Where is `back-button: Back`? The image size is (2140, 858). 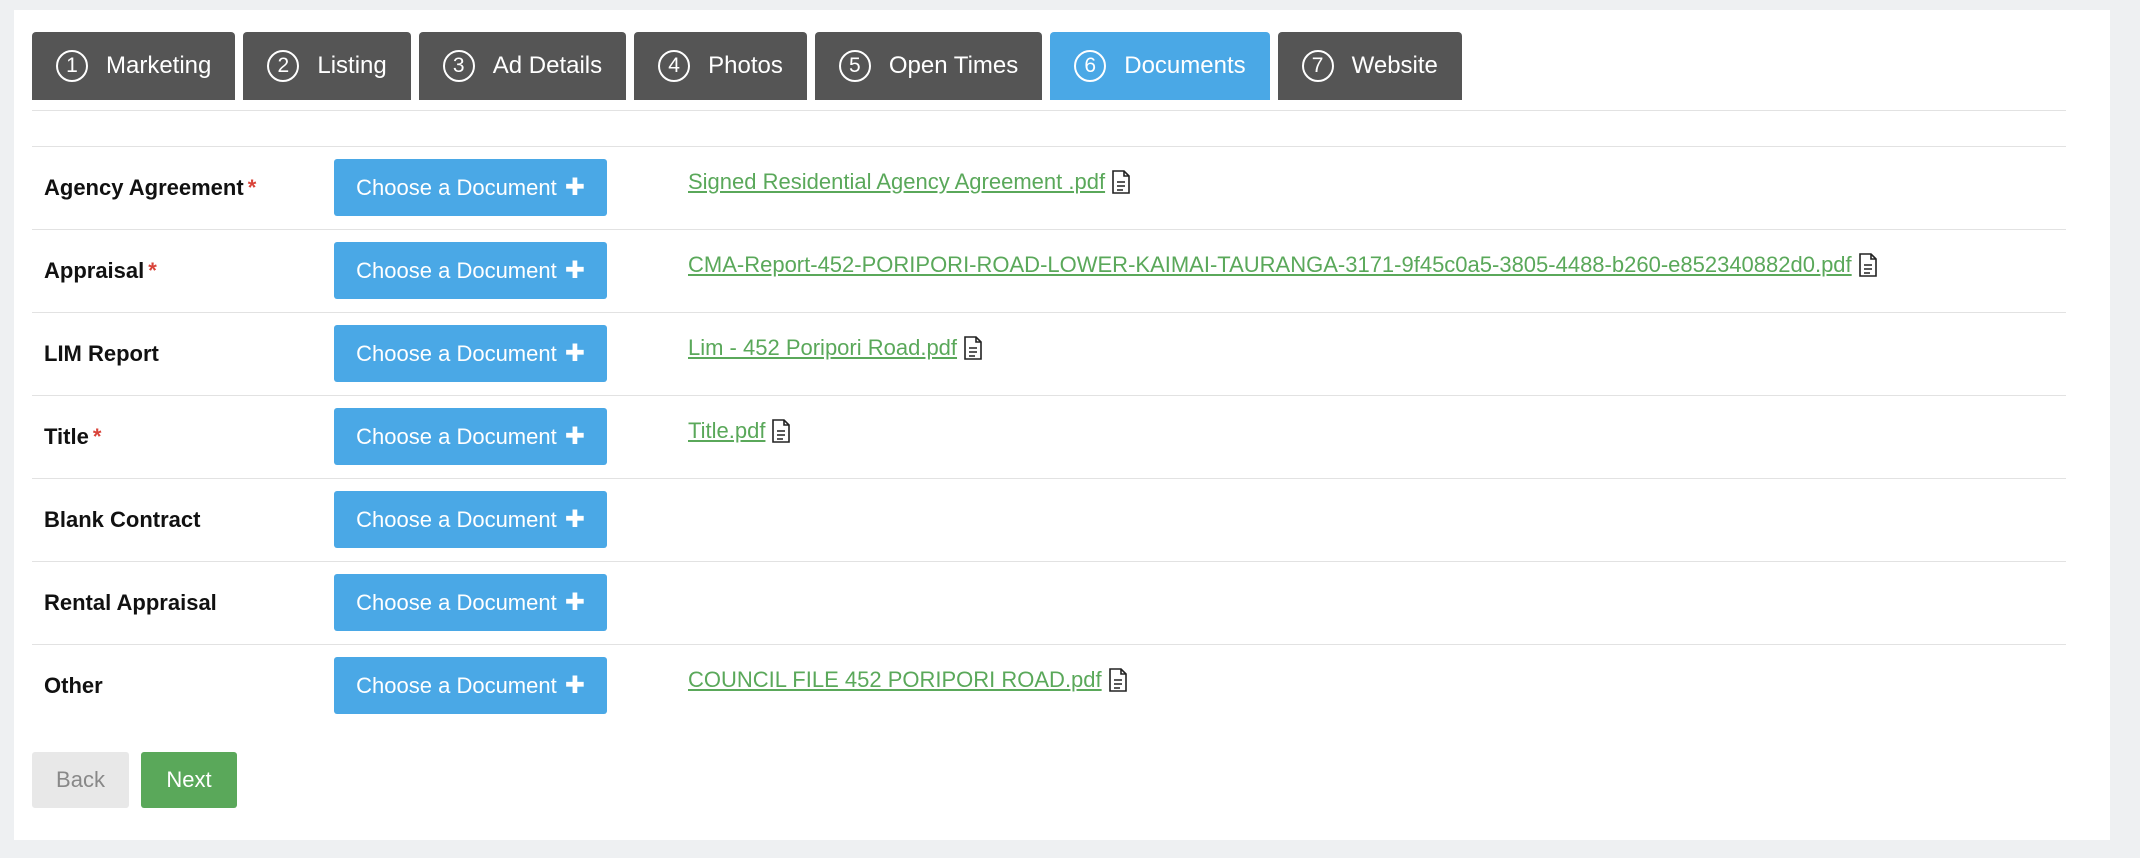
back-button: Back is located at coordinates (80, 780).